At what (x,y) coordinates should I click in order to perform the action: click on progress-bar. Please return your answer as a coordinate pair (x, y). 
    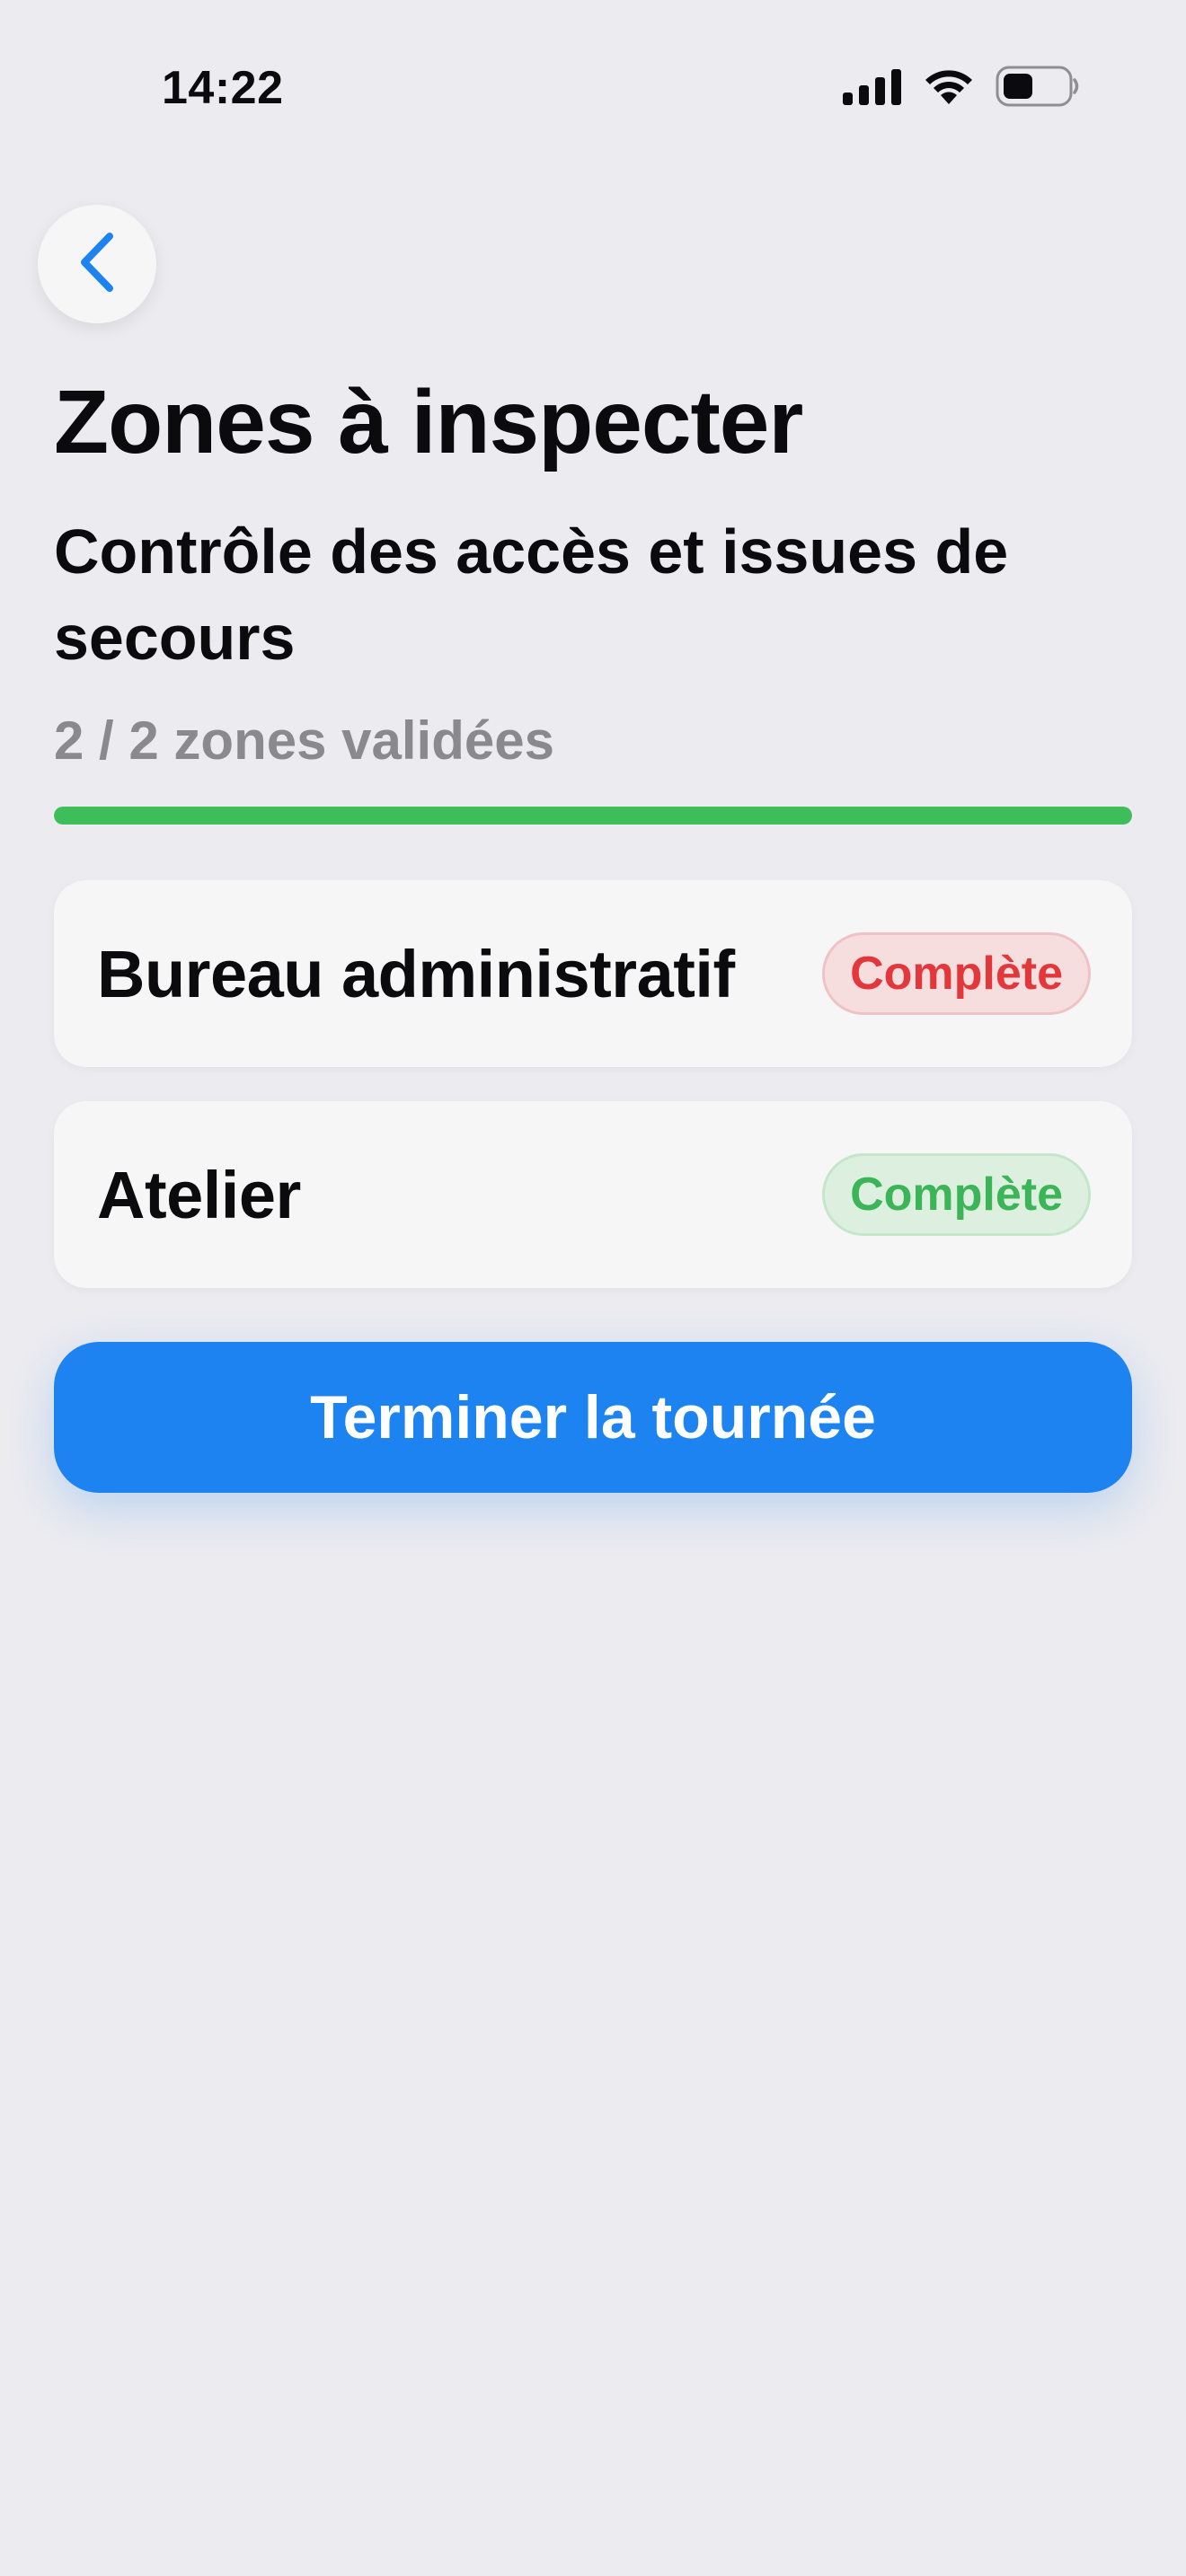
    Looking at the image, I should click on (593, 816).